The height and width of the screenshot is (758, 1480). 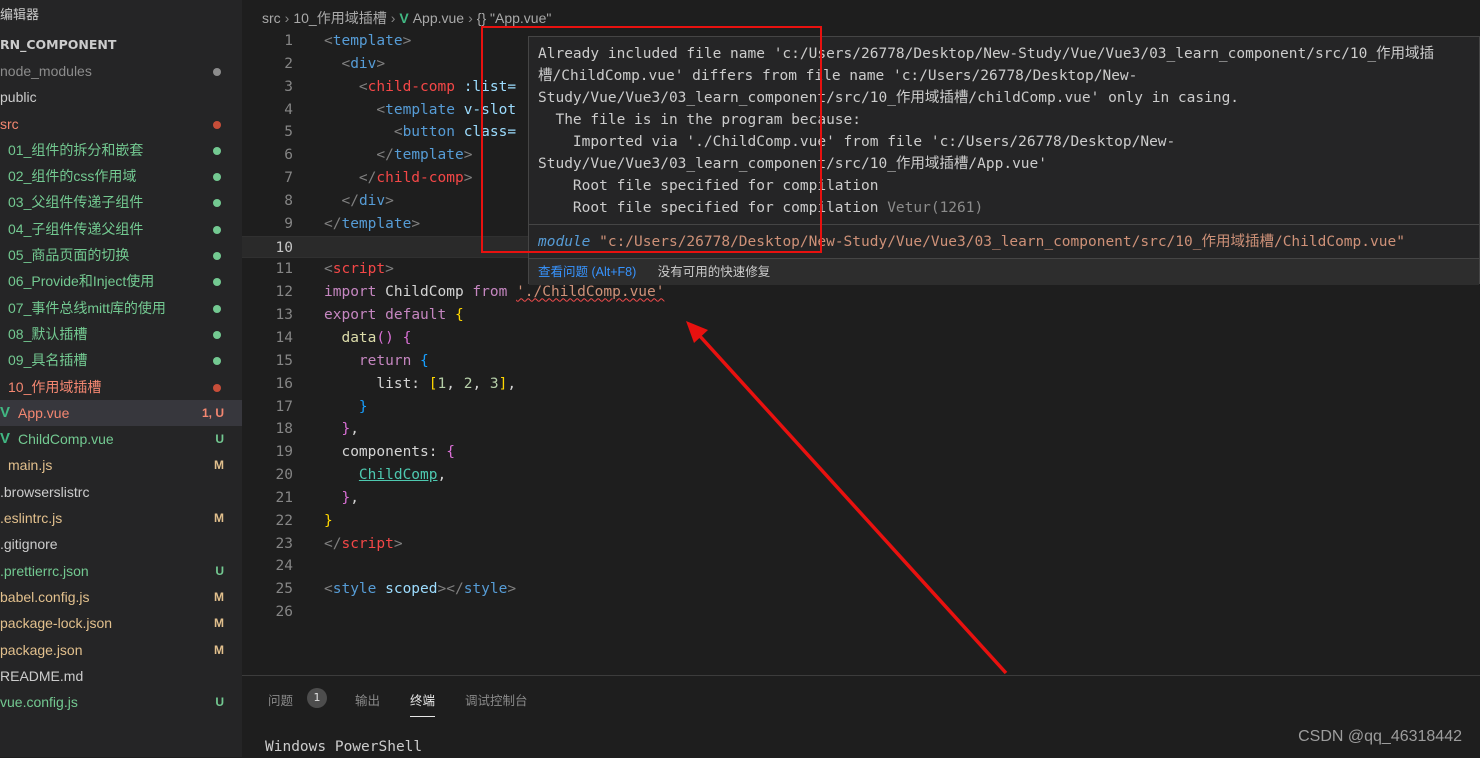 What do you see at coordinates (121, 597) in the screenshot?
I see `file-tree-item: babel.config.js M` at bounding box center [121, 597].